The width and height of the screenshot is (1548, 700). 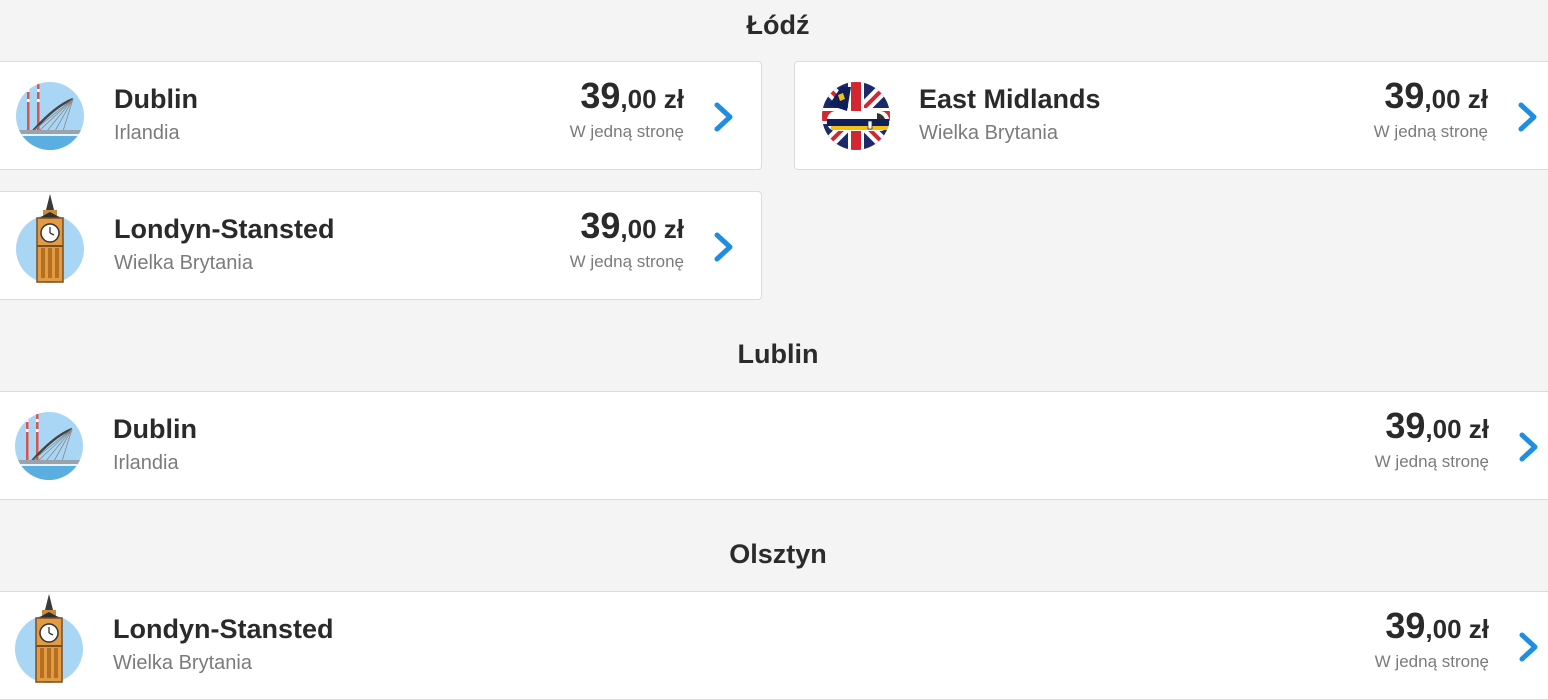 What do you see at coordinates (1010, 99) in the screenshot?
I see `destination-city: East Midlands` at bounding box center [1010, 99].